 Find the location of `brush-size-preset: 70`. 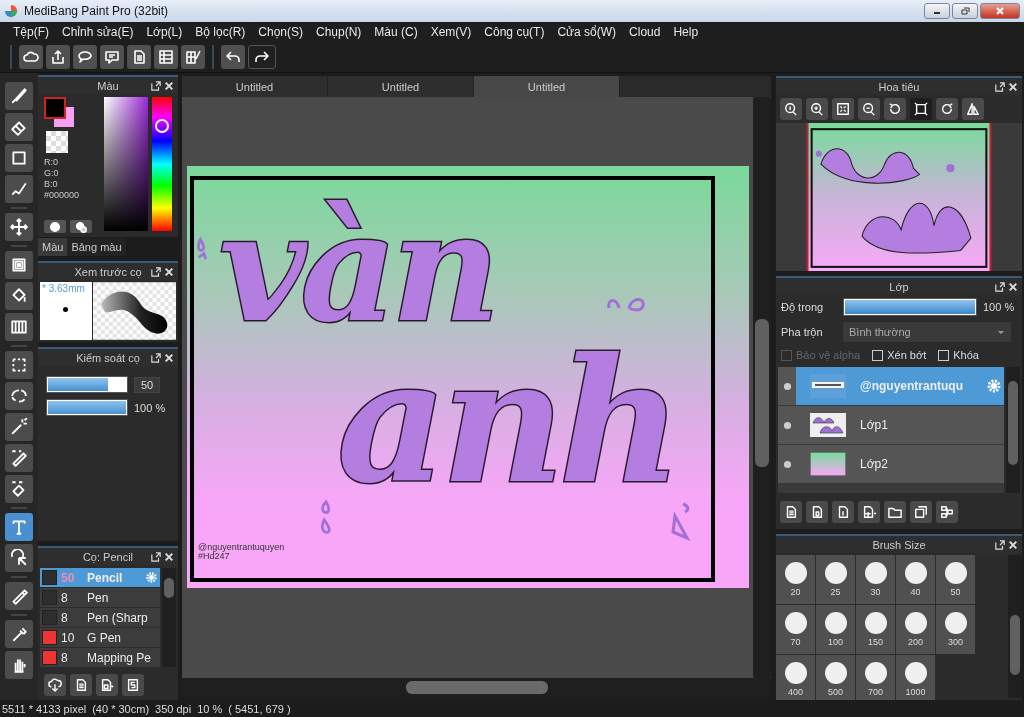

brush-size-preset: 70 is located at coordinates (795, 629).